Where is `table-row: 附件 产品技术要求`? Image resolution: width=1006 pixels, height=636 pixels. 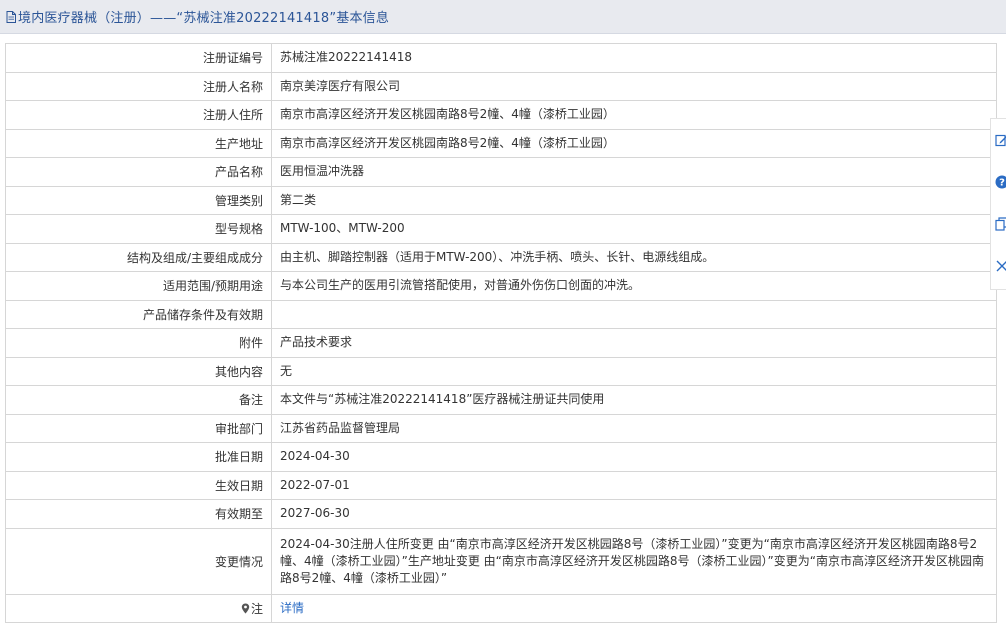
table-row: 附件 产品技术要求 is located at coordinates (501, 343).